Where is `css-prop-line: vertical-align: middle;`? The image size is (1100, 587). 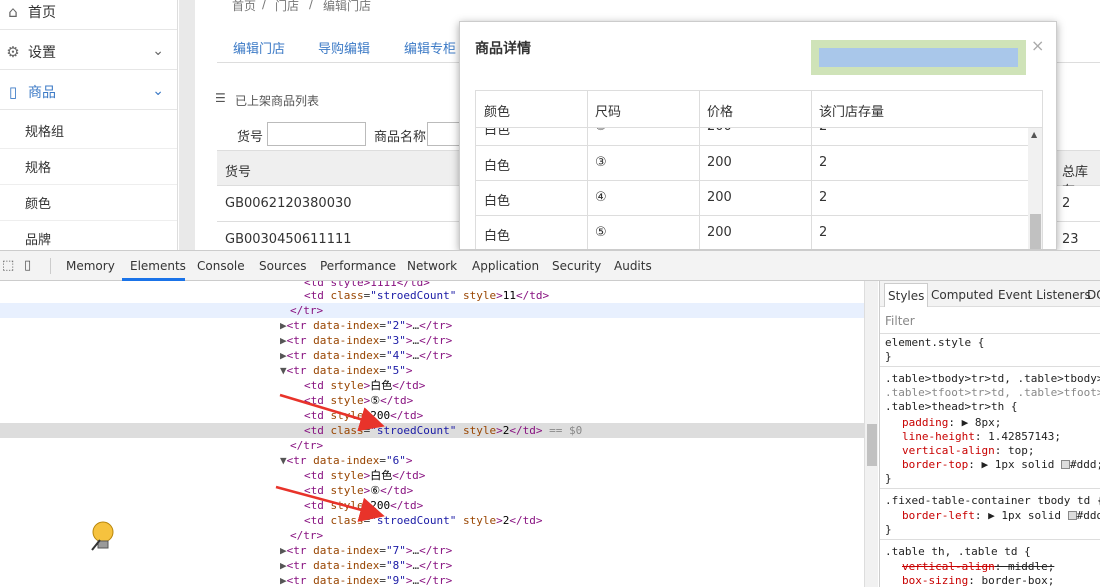
css-prop-line: vertical-align: middle; is located at coordinates (992, 567).